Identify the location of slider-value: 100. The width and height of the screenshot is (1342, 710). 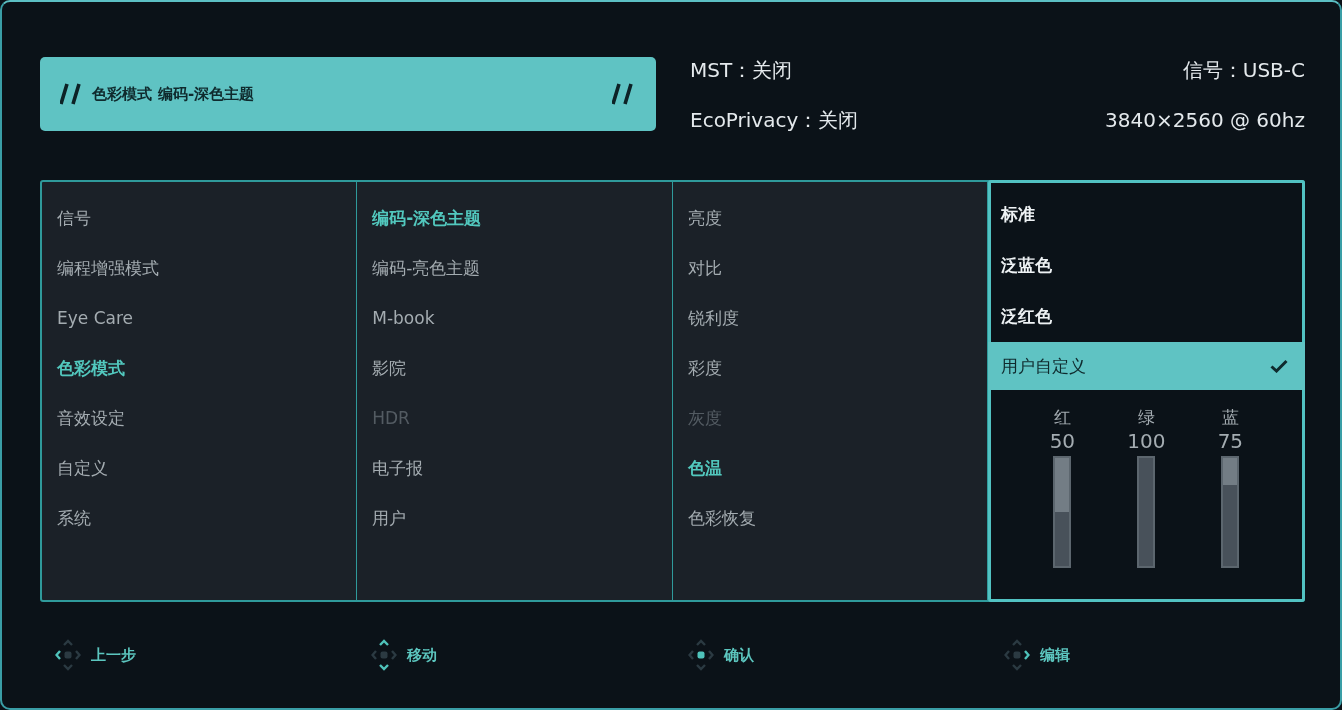
(1146, 441).